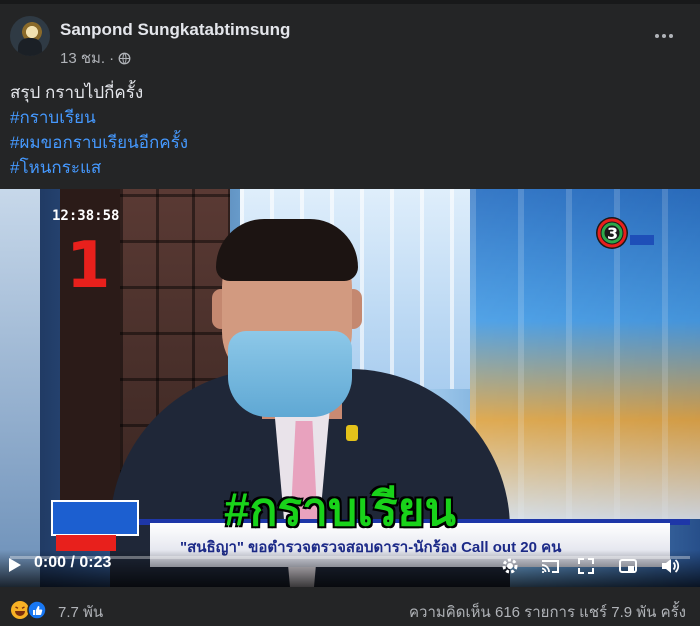 This screenshot has width=700, height=626. What do you see at coordinates (175, 30) in the screenshot?
I see `author-name: Sanpond Sungkatabtimsung` at bounding box center [175, 30].